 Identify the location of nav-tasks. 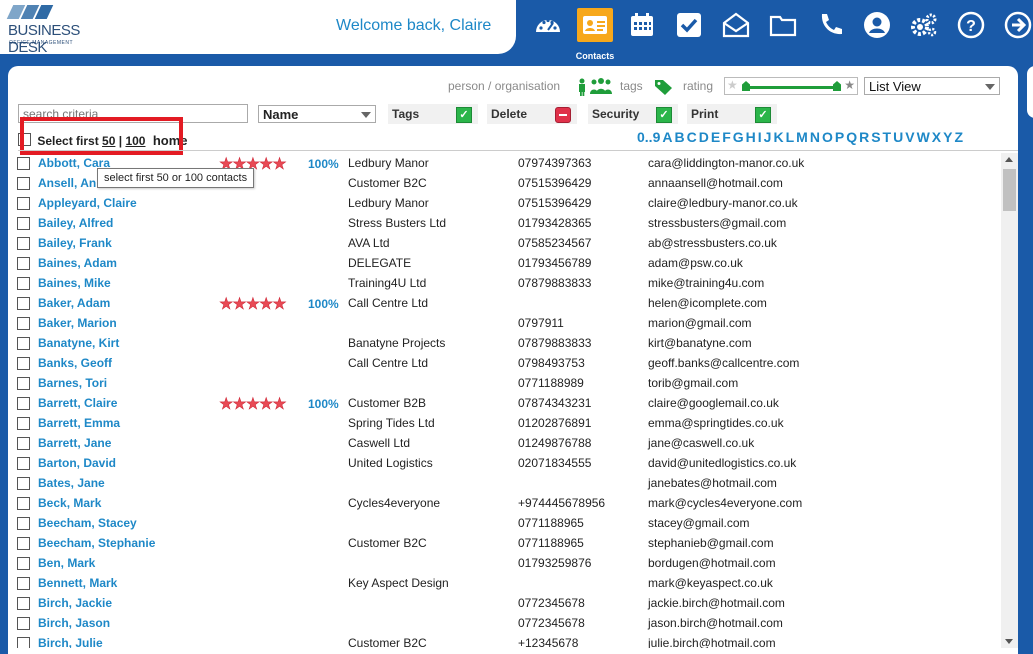
(689, 25).